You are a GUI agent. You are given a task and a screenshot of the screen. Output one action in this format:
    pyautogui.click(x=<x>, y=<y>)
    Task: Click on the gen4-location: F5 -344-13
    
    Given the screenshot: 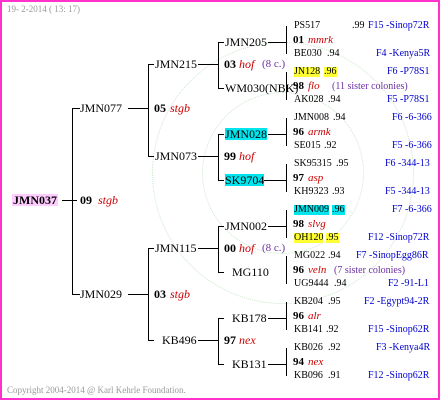 What is the action you would take?
    pyautogui.click(x=407, y=191)
    